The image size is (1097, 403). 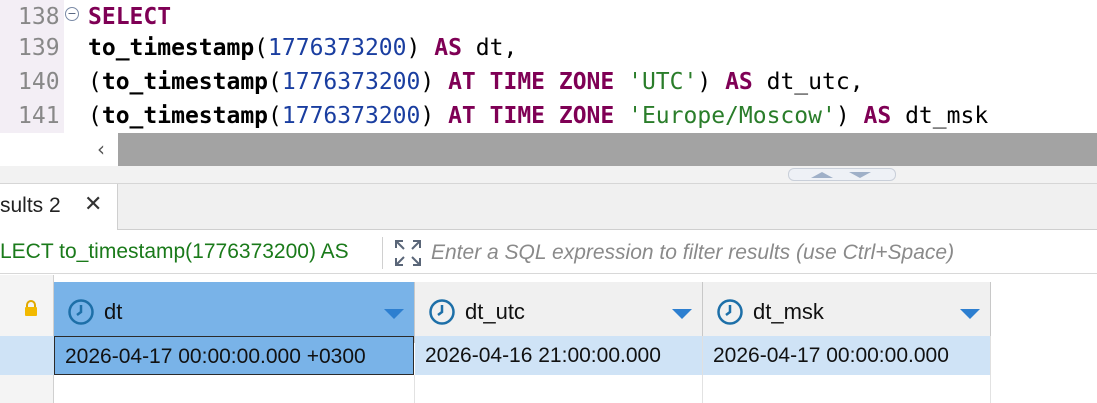 What do you see at coordinates (408, 253) in the screenshot?
I see `expand-icon` at bounding box center [408, 253].